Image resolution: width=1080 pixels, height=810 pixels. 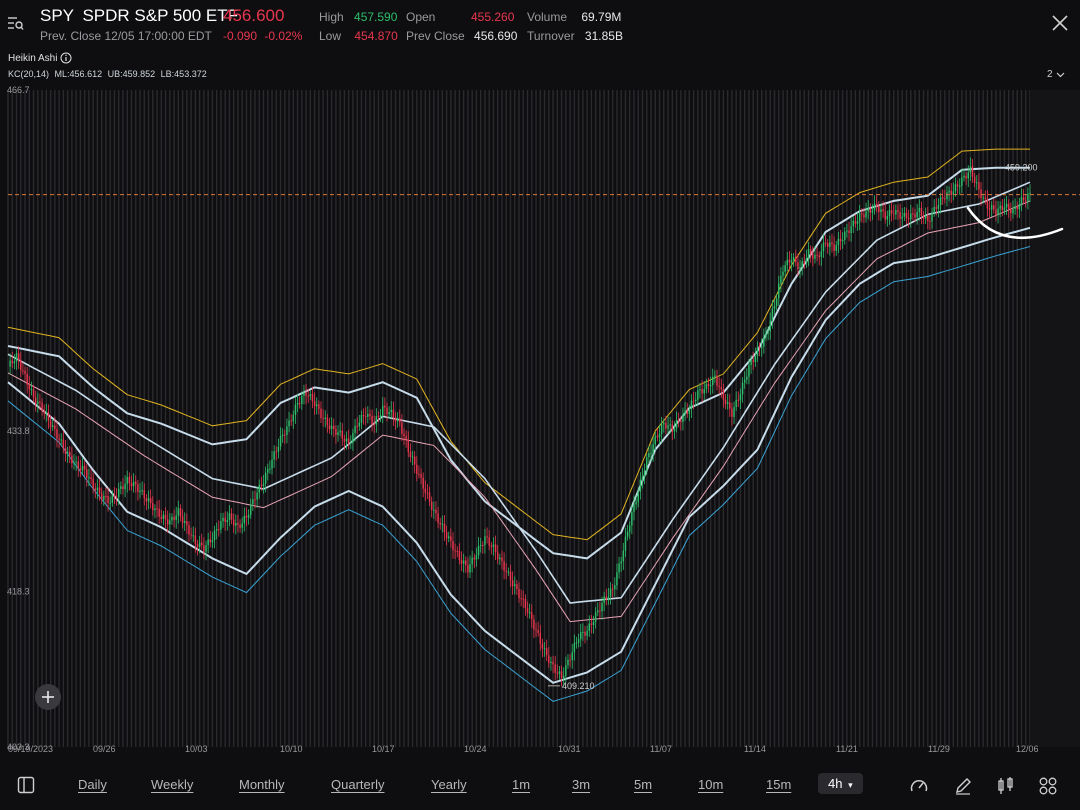 I want to click on add-indicator-button, so click(x=48, y=697).